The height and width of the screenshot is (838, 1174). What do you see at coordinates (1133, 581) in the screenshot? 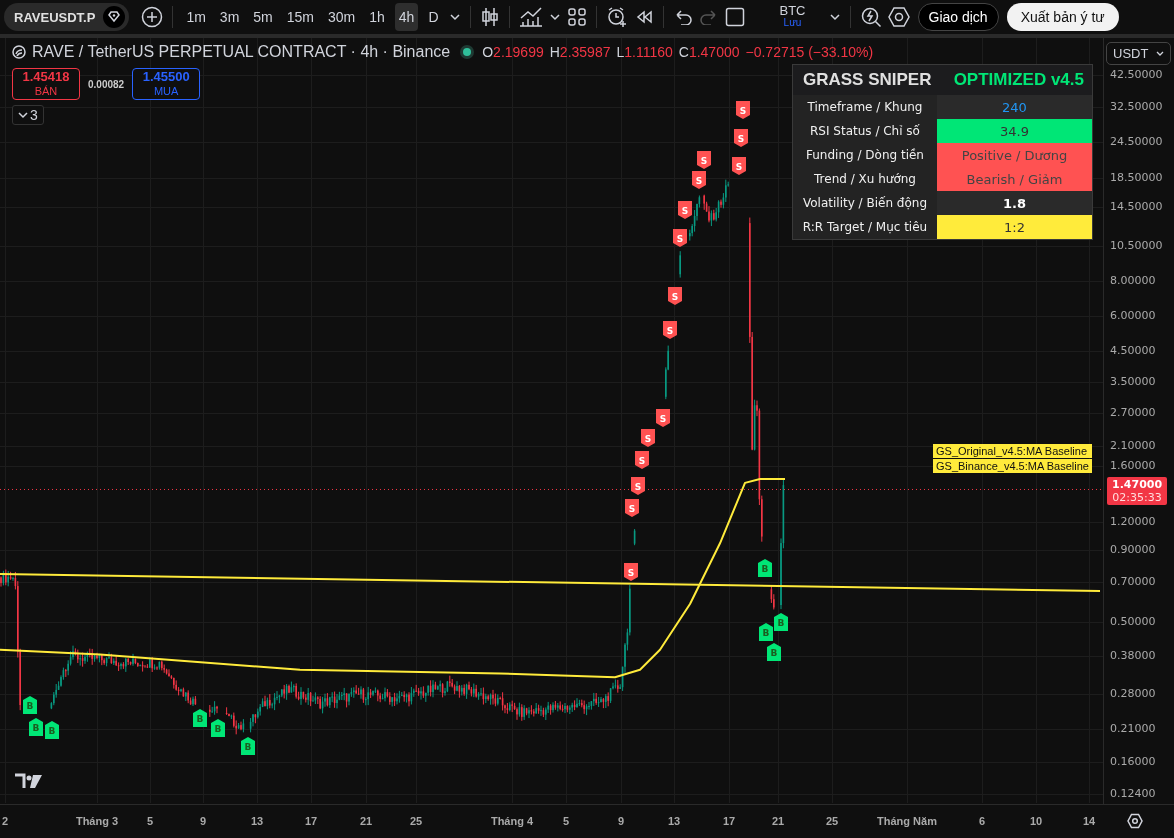
I see `price-tick: 0.70000` at bounding box center [1133, 581].